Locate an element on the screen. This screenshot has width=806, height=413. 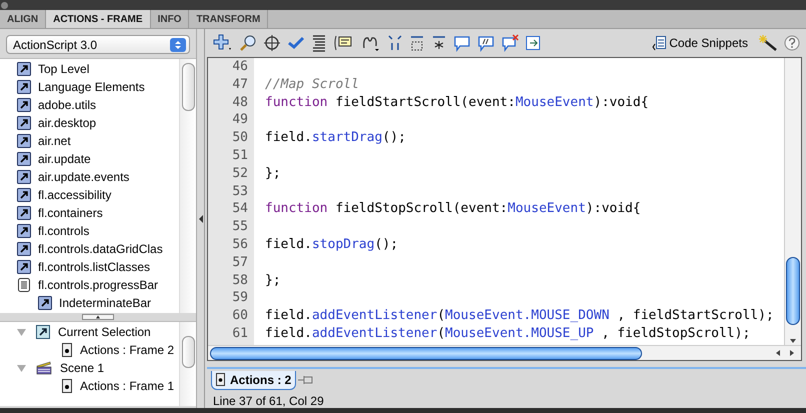
format-lines-icon is located at coordinates (319, 43).